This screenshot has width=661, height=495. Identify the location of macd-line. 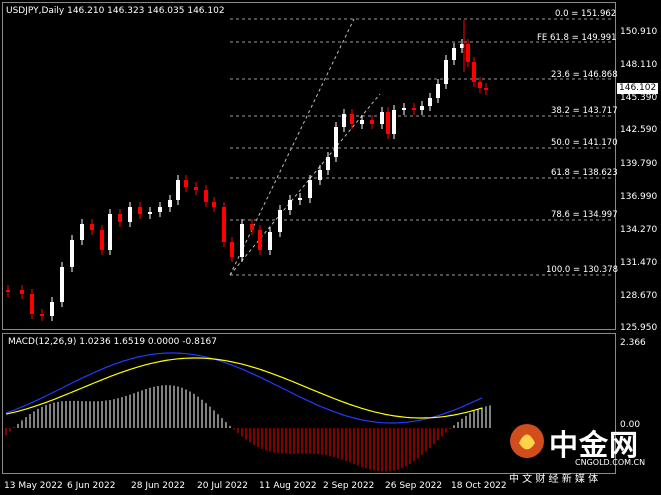
(244, 388).